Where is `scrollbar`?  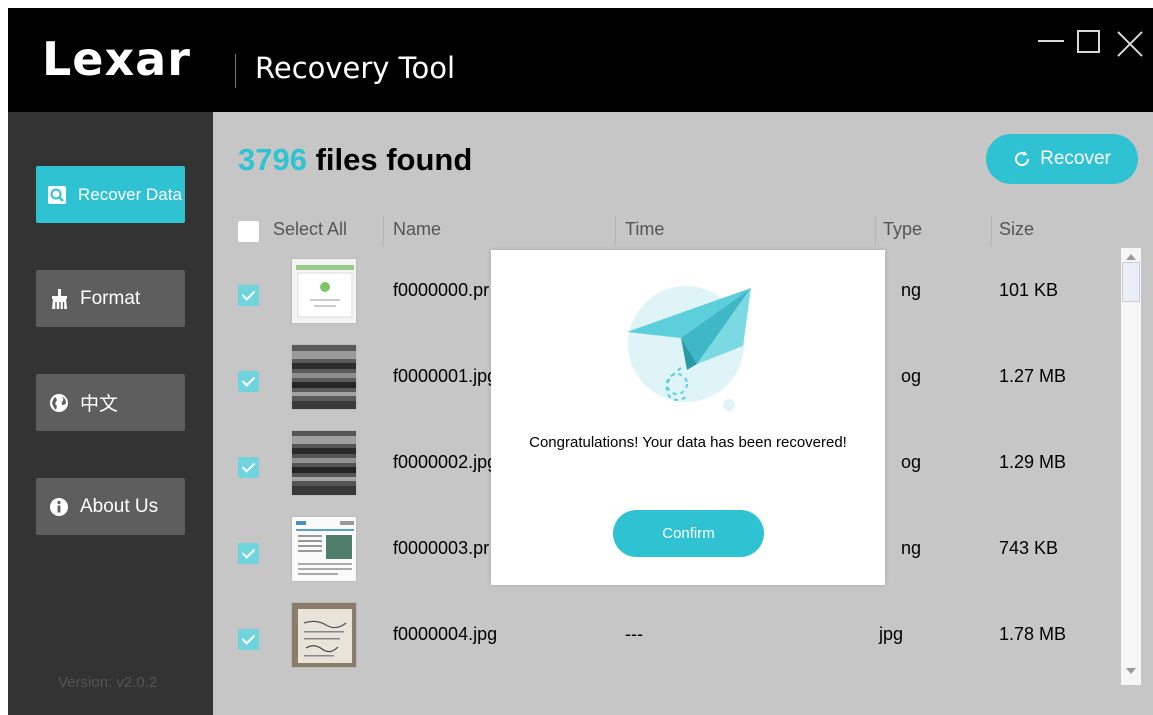
scrollbar is located at coordinates (1131, 466).